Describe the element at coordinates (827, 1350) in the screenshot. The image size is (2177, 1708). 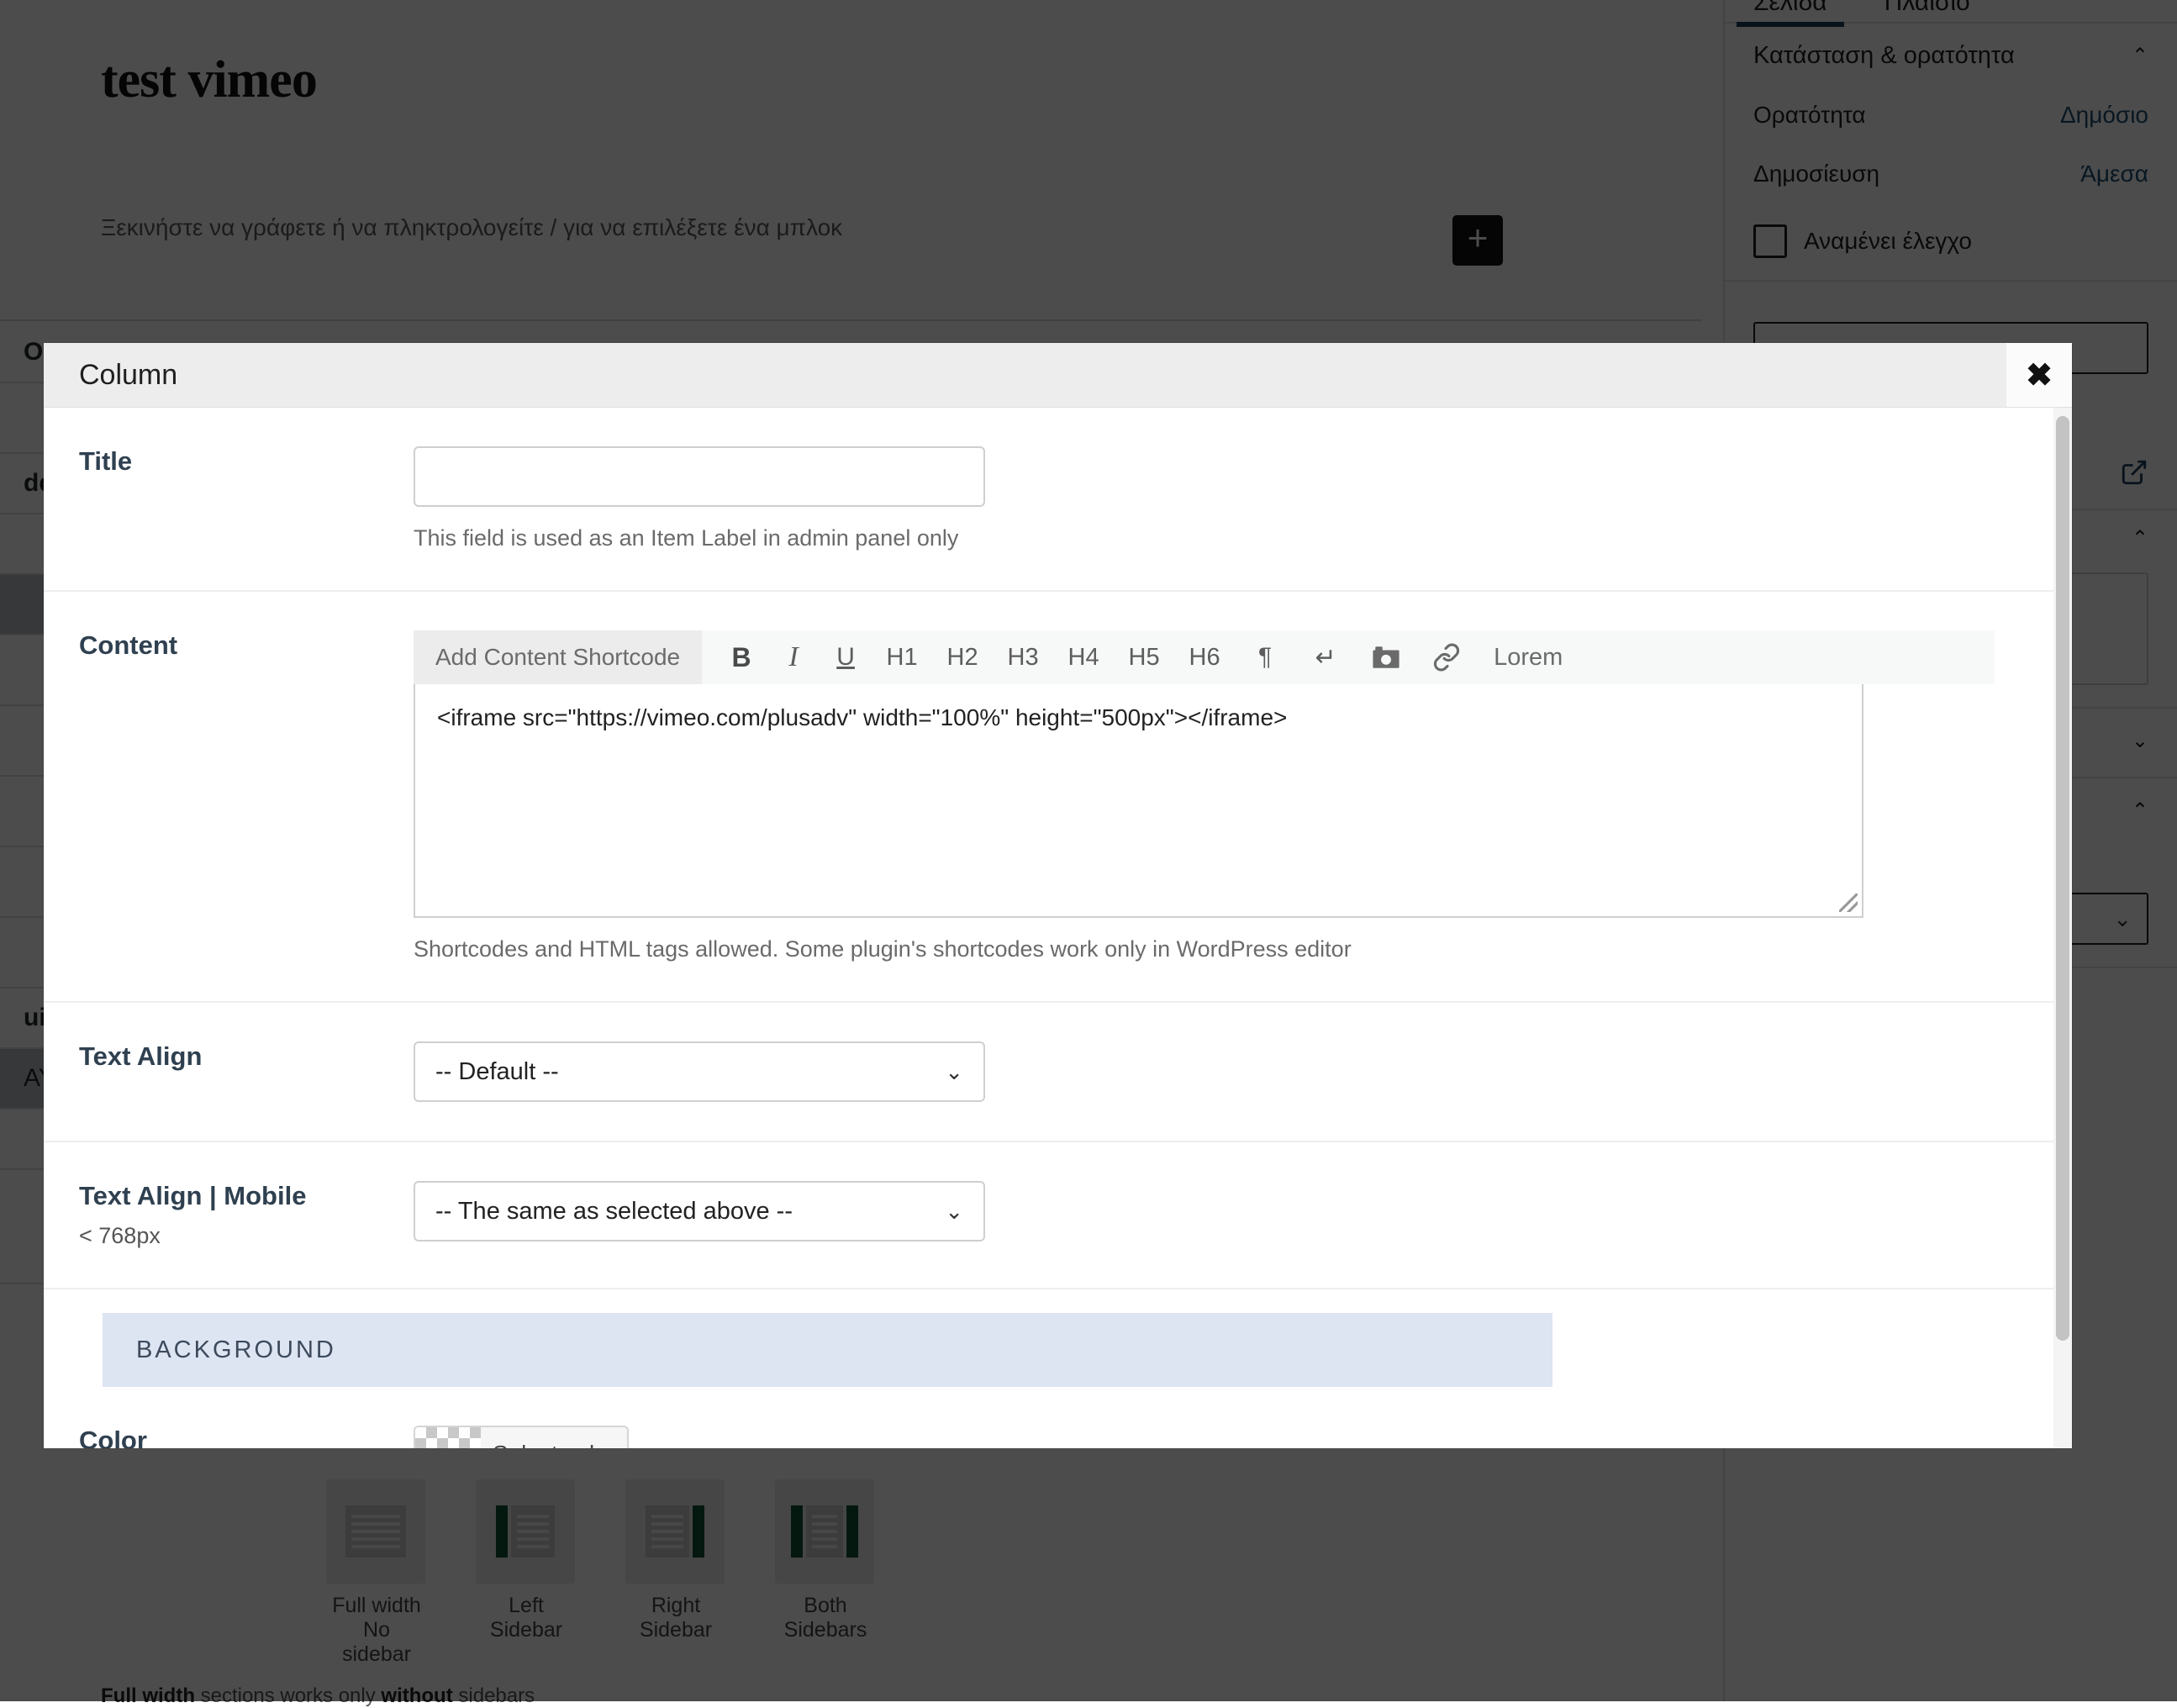
I see `background-section-banner: BACKGROUND` at that location.